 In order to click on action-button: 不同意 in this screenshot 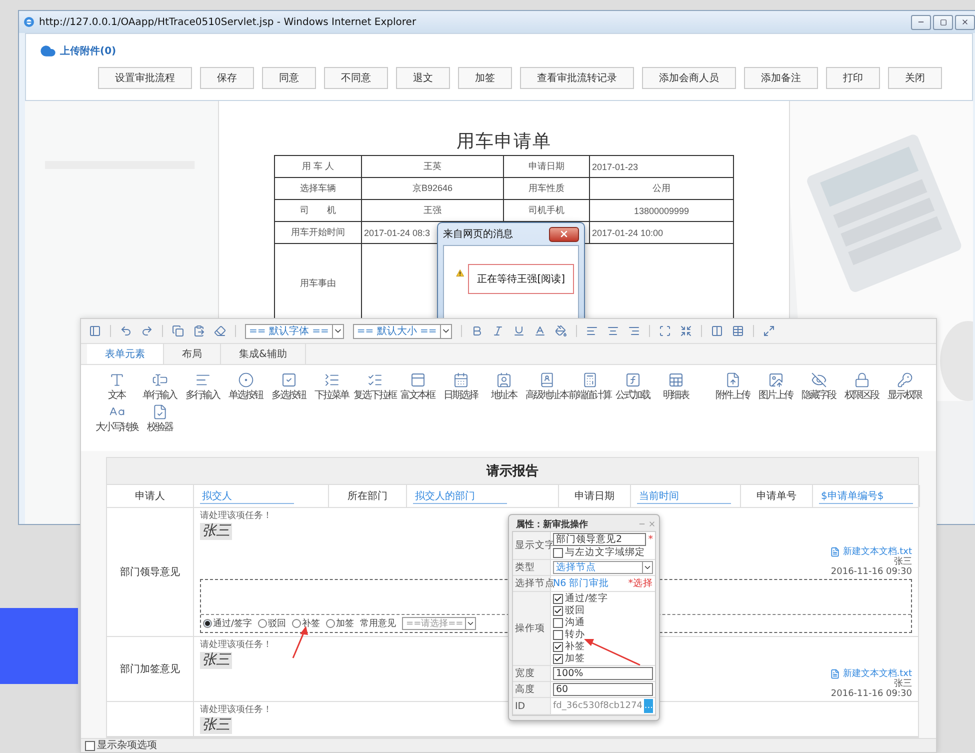, I will do `click(356, 78)`.